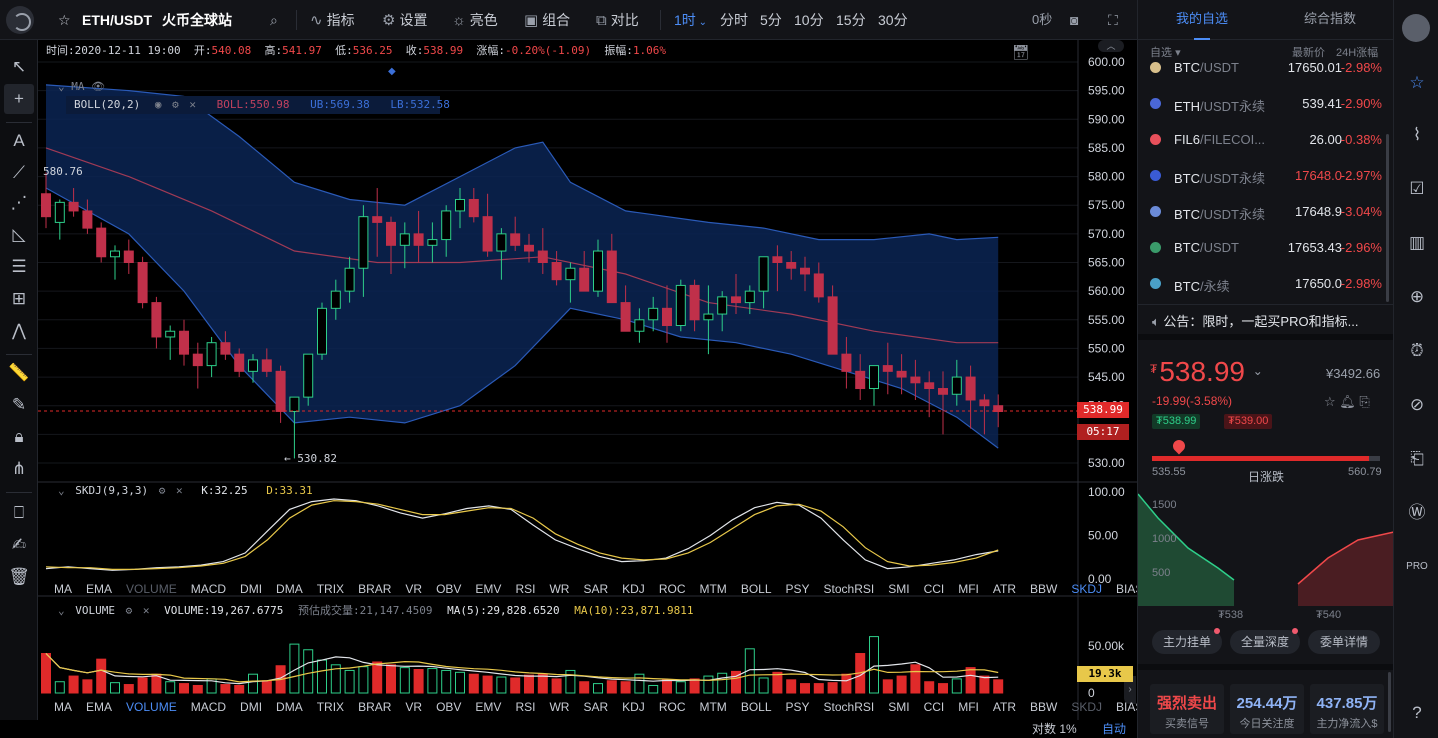  I want to click on percent-scale-toggle: 1%, so click(1067, 729).